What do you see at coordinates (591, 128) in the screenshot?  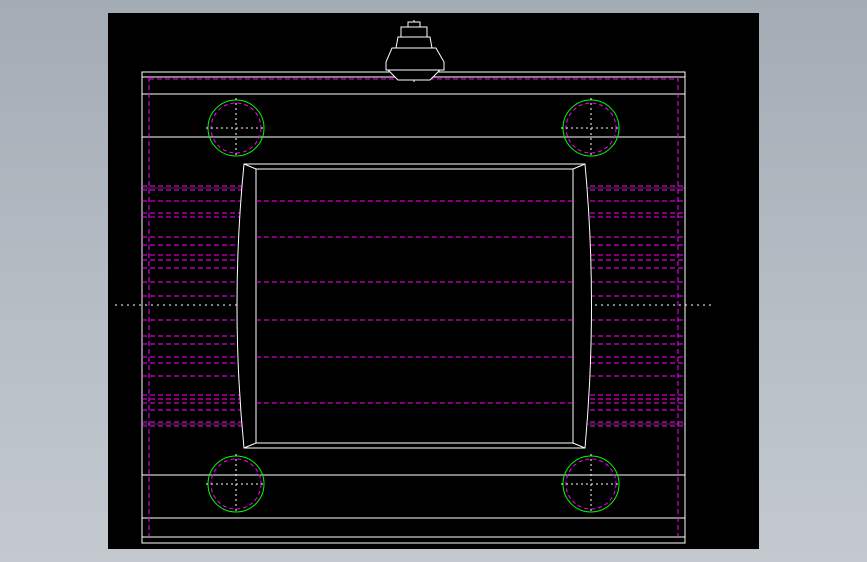 I see `bolt-hole-top-right` at bounding box center [591, 128].